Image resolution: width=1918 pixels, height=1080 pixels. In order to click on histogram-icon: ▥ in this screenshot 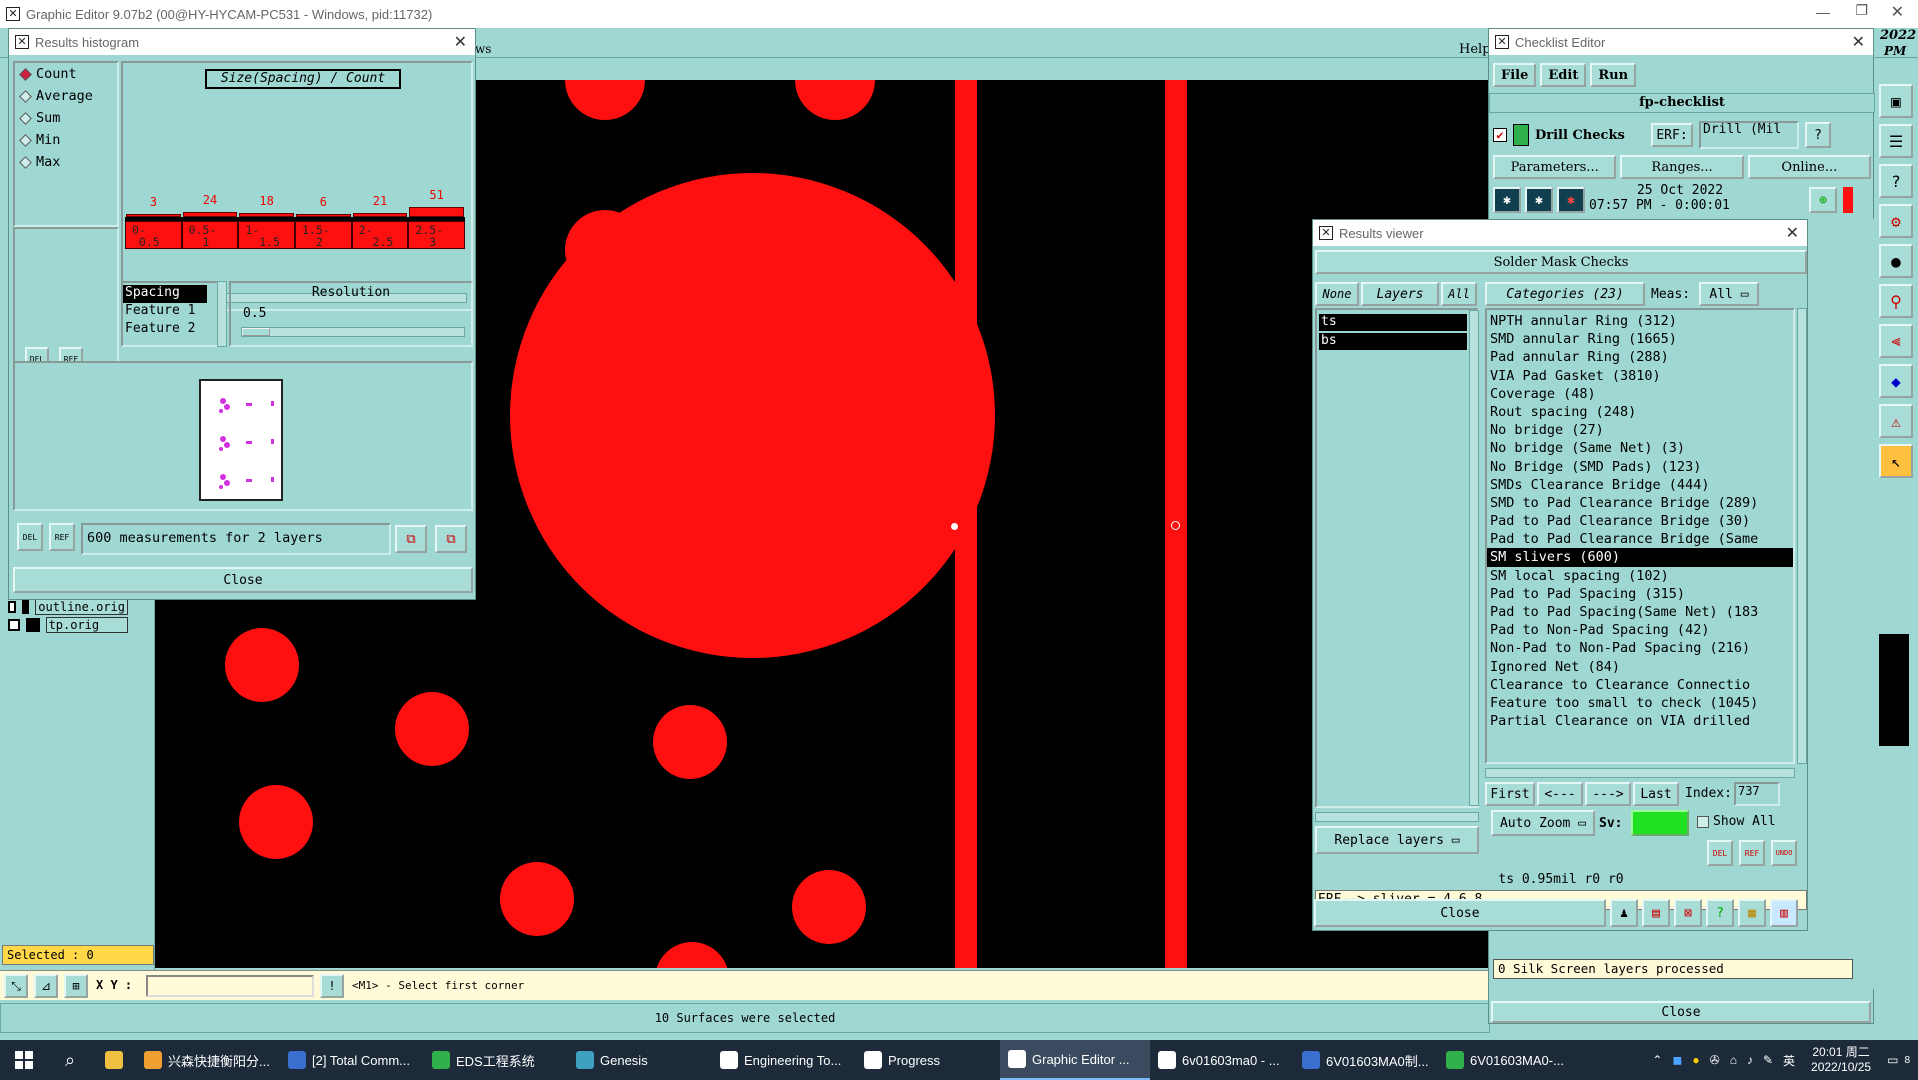, I will do `click(1784, 913)`.